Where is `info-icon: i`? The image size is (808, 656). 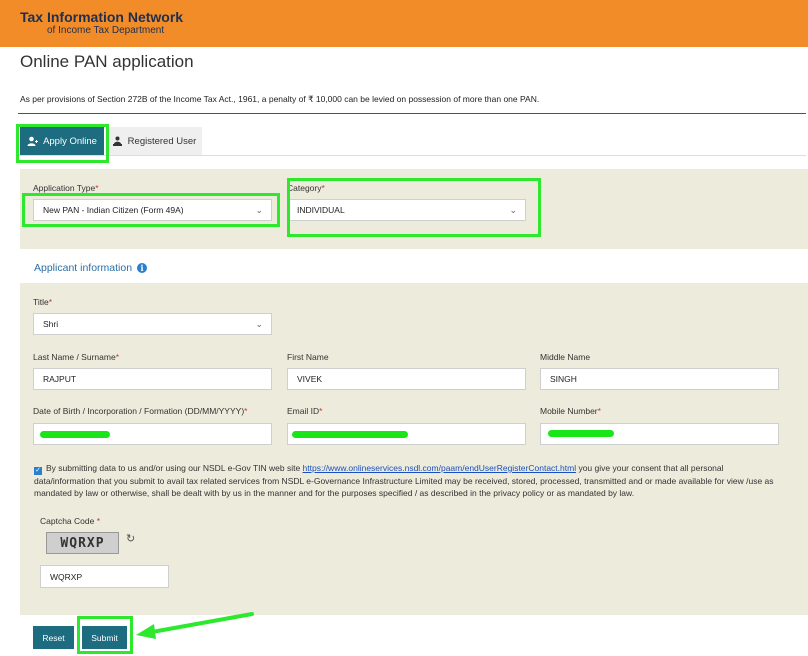 info-icon: i is located at coordinates (142, 268).